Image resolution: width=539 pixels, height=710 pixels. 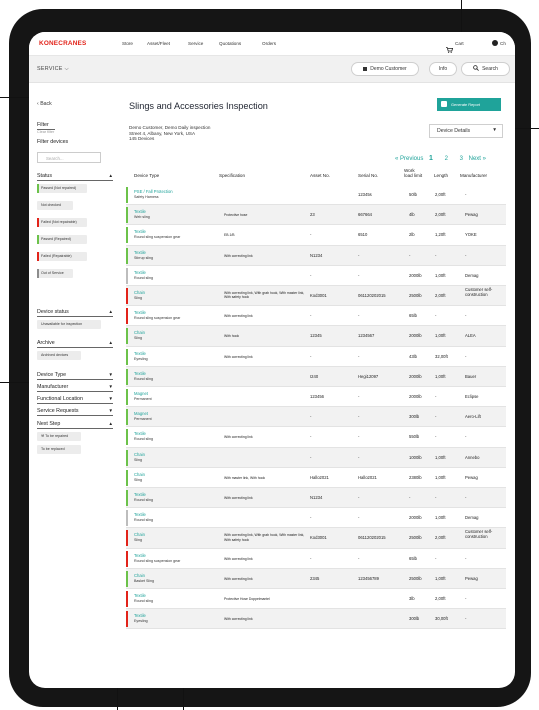 What do you see at coordinates (415, 457) in the screenshot?
I see `cell-wll: 1000lb` at bounding box center [415, 457].